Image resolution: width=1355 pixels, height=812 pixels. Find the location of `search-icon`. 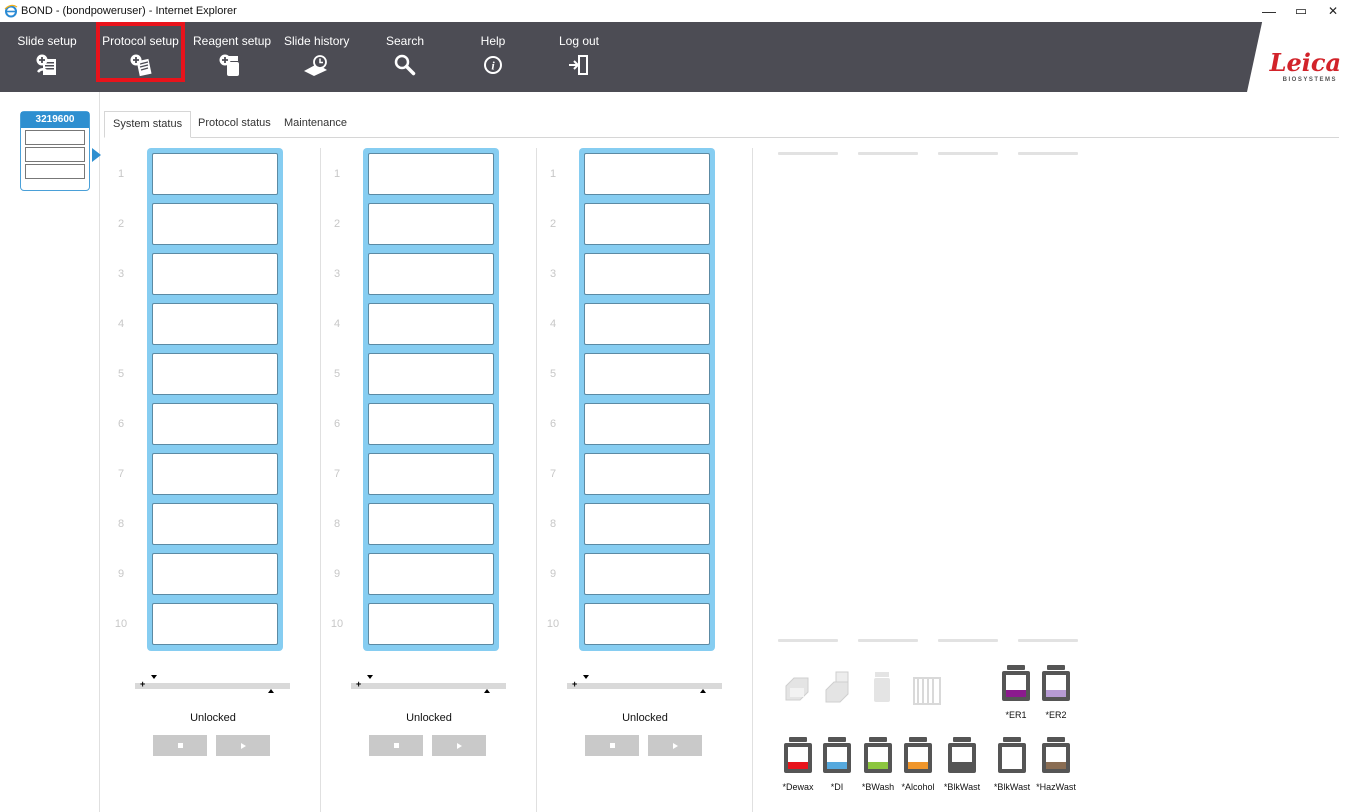

search-icon is located at coordinates (405, 65).